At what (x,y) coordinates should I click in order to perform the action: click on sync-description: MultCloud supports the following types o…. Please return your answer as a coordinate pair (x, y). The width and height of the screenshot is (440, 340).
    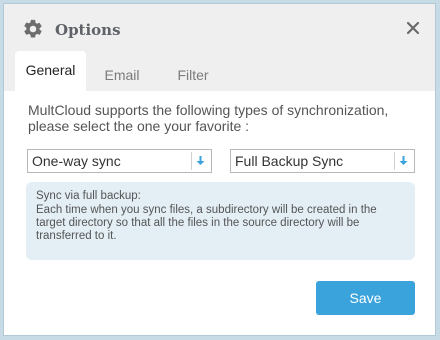
    Looking at the image, I should click on (208, 118).